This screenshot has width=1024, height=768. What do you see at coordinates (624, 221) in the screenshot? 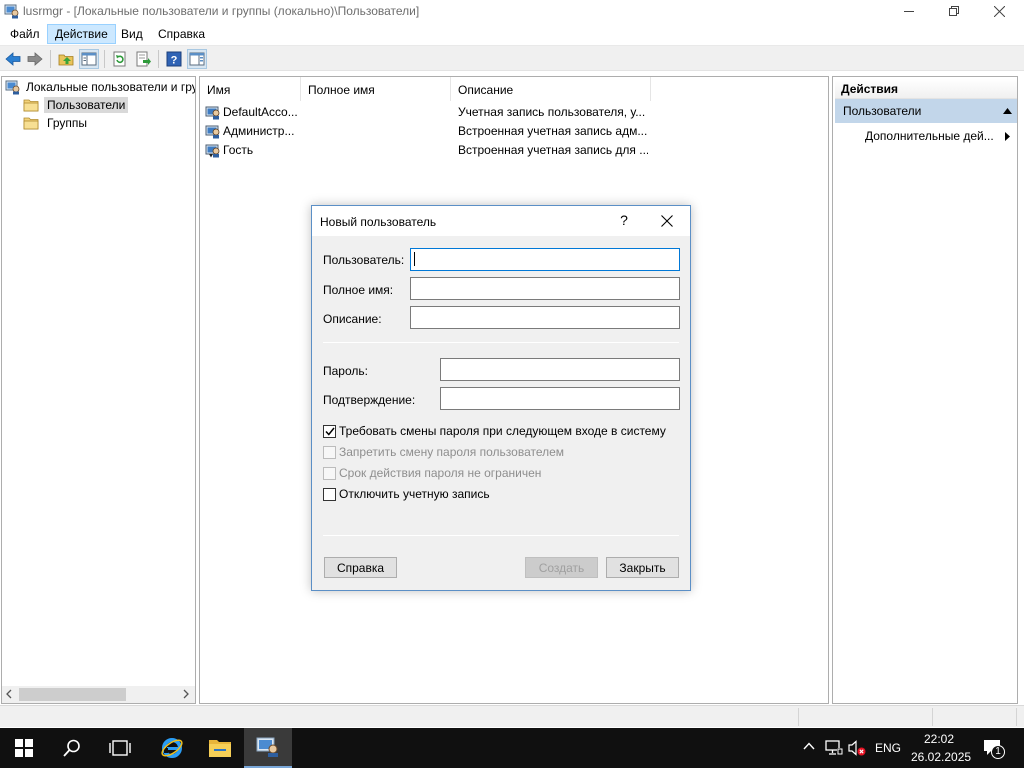
I see `dialog-help-button: ?` at bounding box center [624, 221].